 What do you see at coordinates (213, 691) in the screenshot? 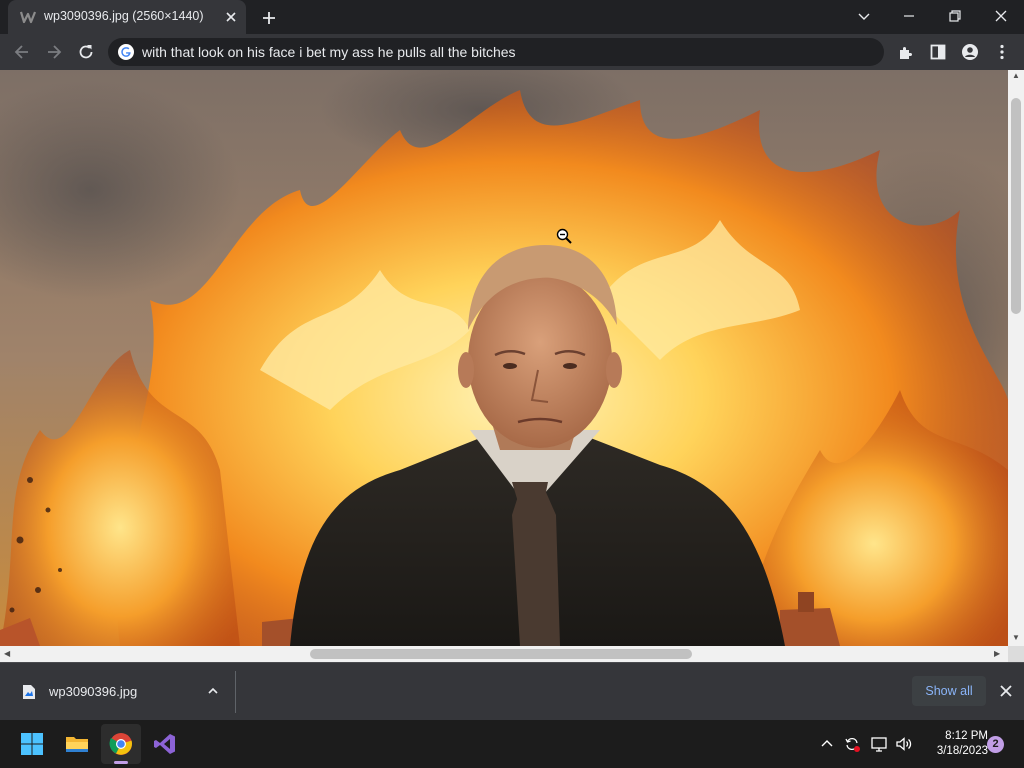
I see `chevron-up-icon` at bounding box center [213, 691].